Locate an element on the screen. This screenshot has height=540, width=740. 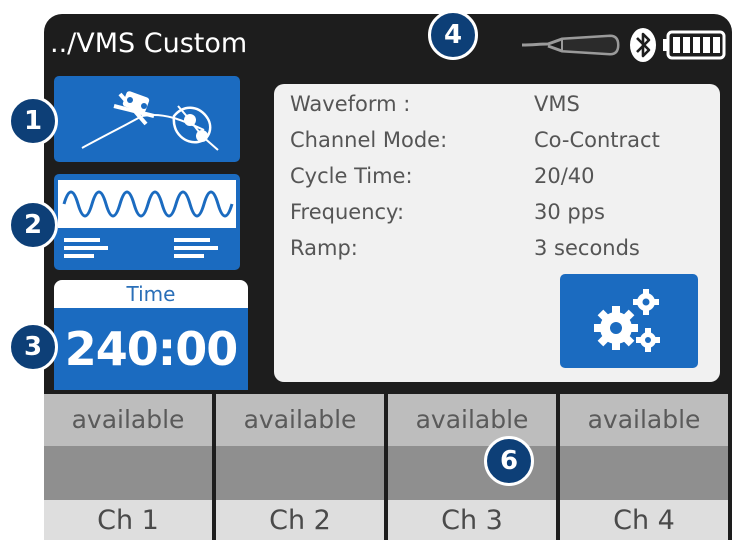
battery-full-icon is located at coordinates (694, 45).